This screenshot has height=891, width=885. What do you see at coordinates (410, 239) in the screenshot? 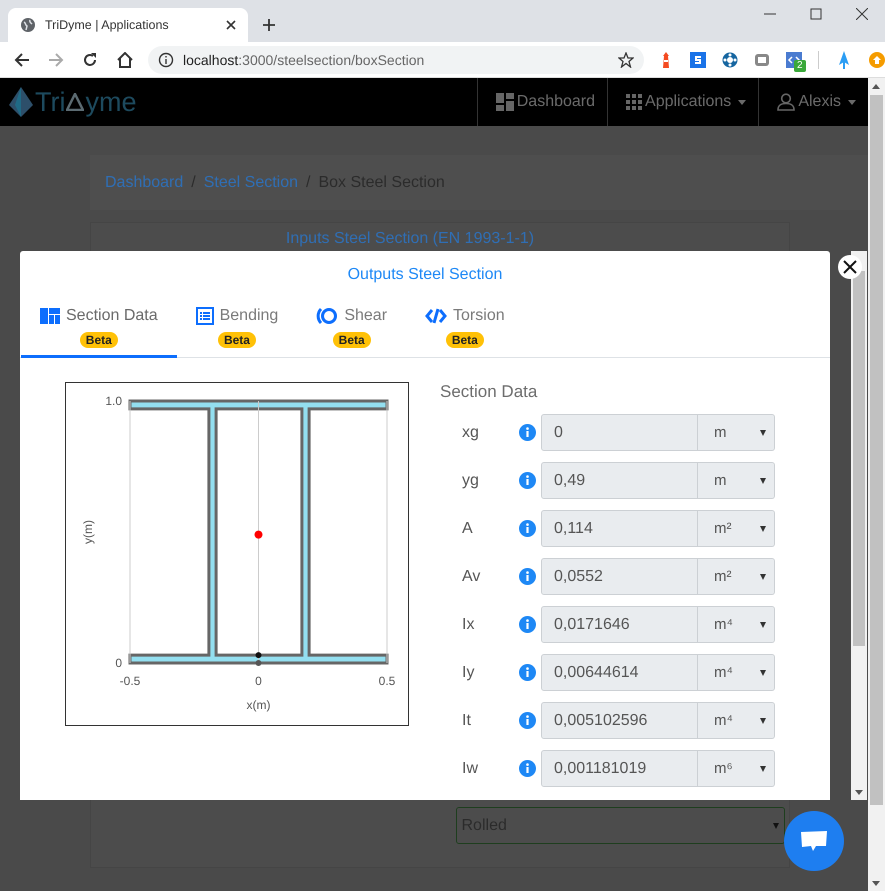
I see `card-title: Inputs Steel Section (EN 1993-1-1)` at bounding box center [410, 239].